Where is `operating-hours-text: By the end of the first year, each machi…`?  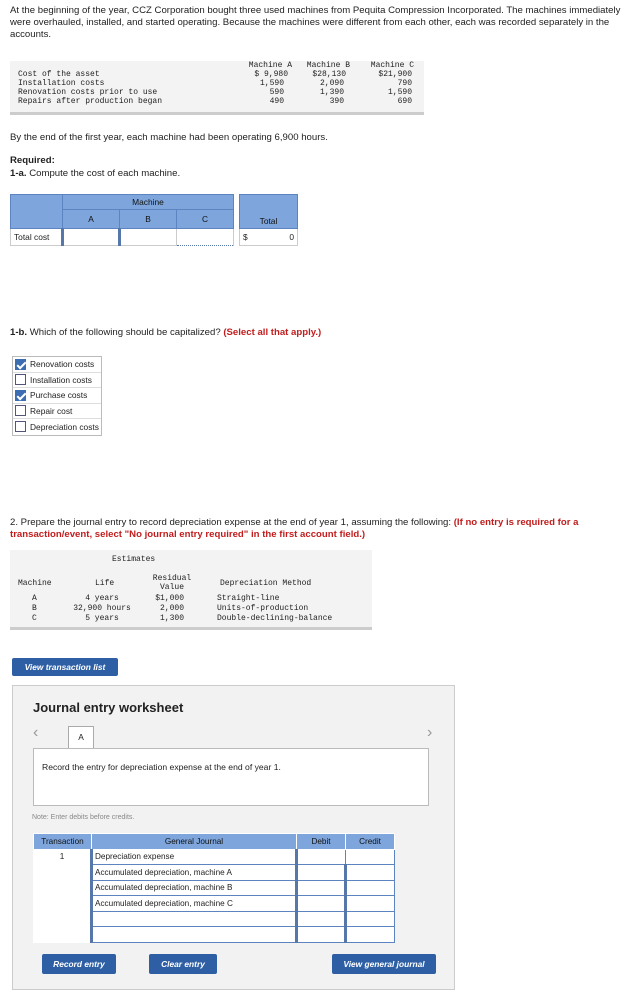 operating-hours-text: By the end of the first year, each machi… is located at coordinates (169, 137).